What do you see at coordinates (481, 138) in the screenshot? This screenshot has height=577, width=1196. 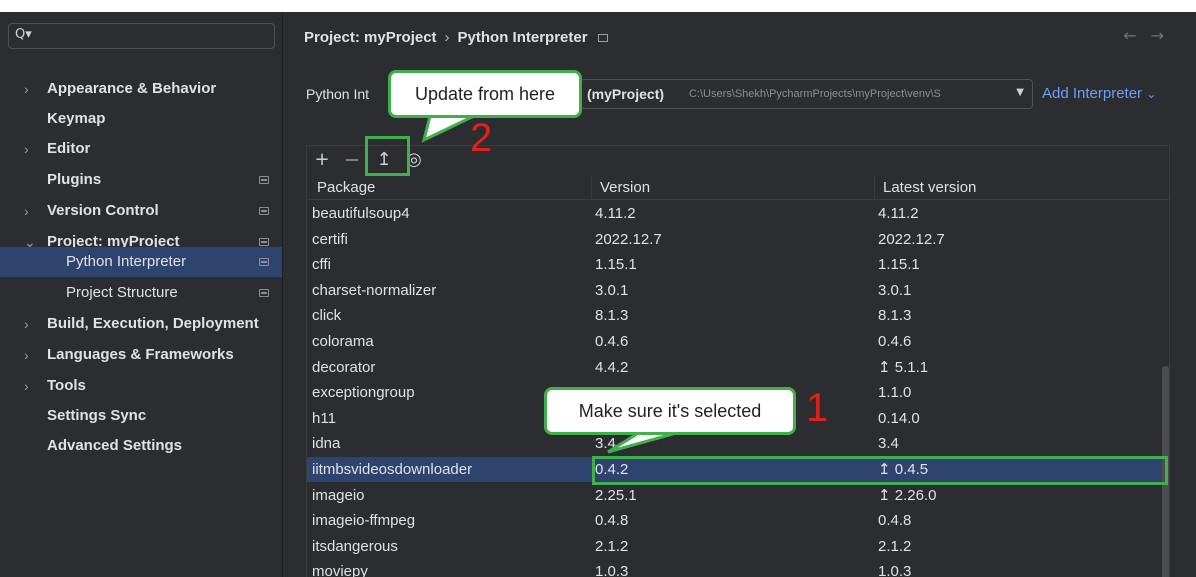 I see `step-number-2: 2` at bounding box center [481, 138].